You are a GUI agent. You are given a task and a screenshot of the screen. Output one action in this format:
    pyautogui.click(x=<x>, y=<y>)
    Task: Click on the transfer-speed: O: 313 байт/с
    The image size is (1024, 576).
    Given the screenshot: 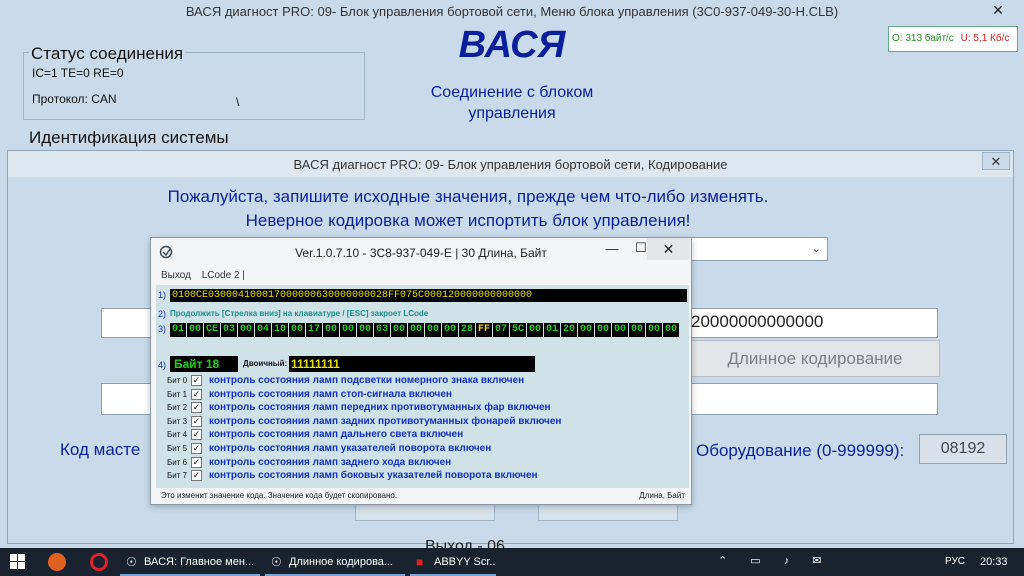 What is the action you would take?
    pyautogui.click(x=923, y=38)
    